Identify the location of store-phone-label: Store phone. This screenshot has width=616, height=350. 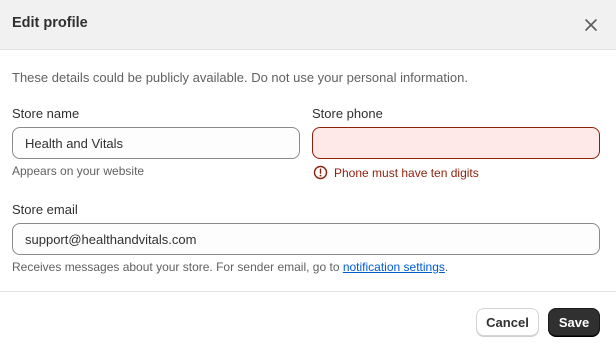
(347, 113).